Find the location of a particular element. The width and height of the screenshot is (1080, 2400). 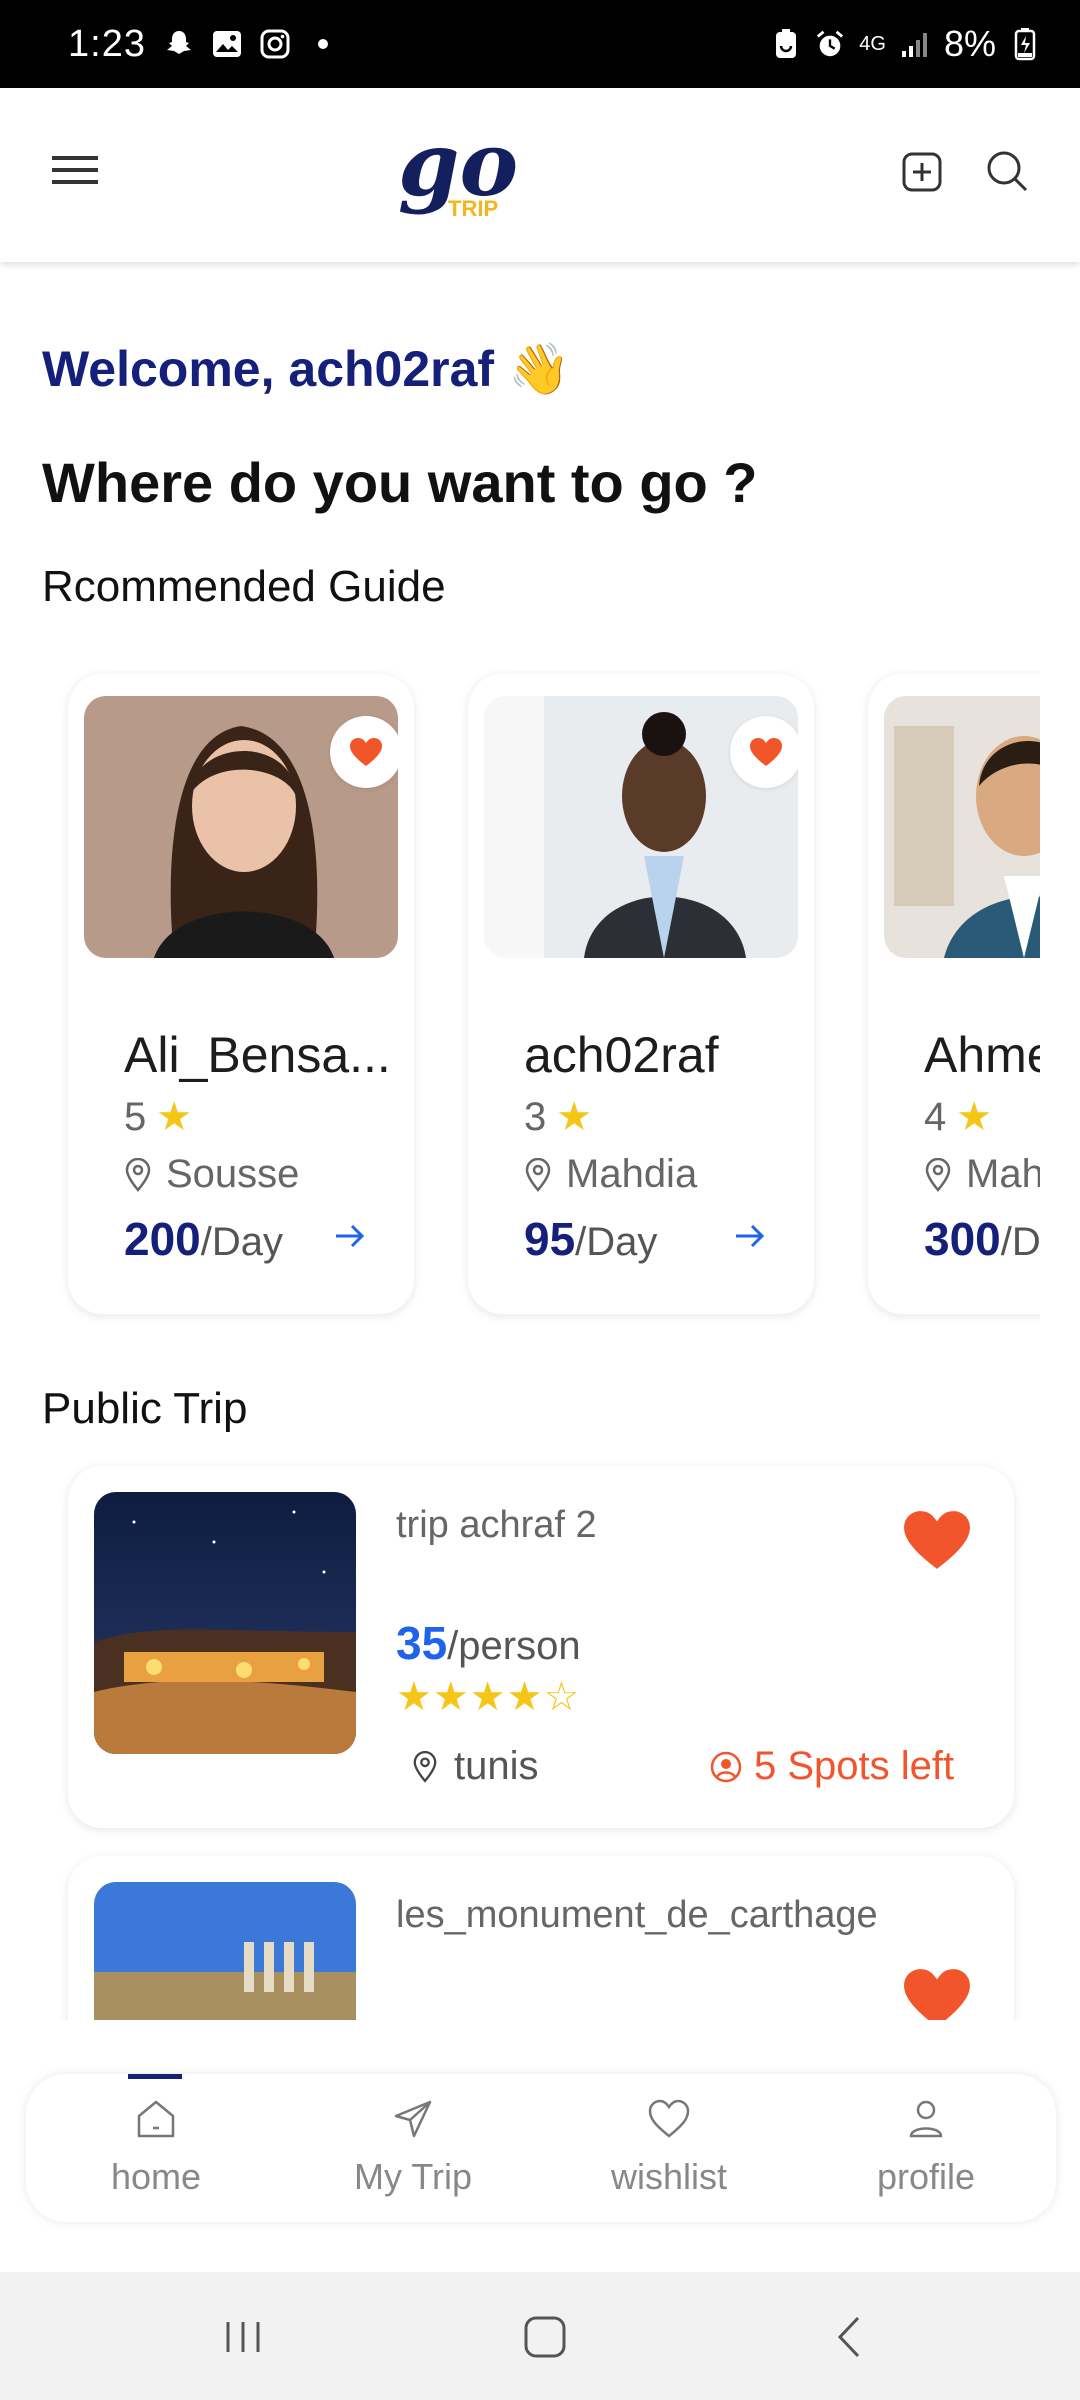

guide-card: Ali_Bensa... 5 ★ Sousse 200/Day is located at coordinates (241, 994).